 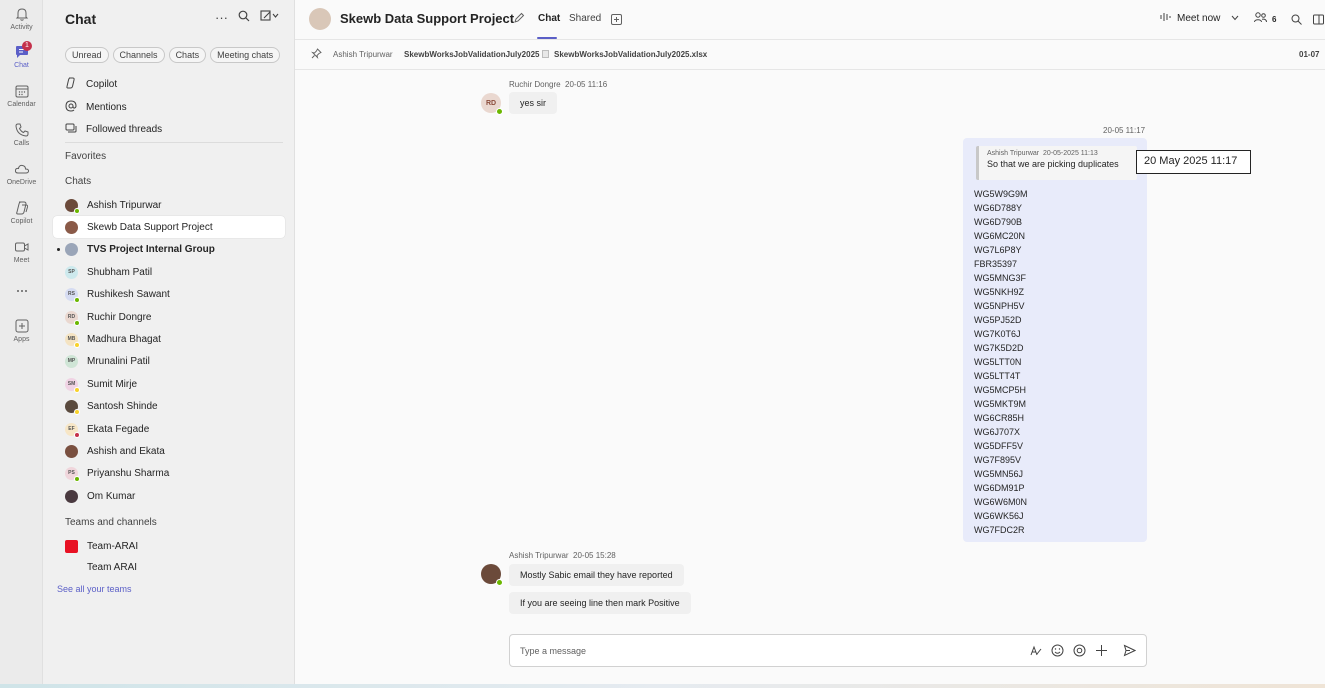 What do you see at coordinates (150, 227) in the screenshot?
I see `chat-name: Skewb Data Support Project` at bounding box center [150, 227].